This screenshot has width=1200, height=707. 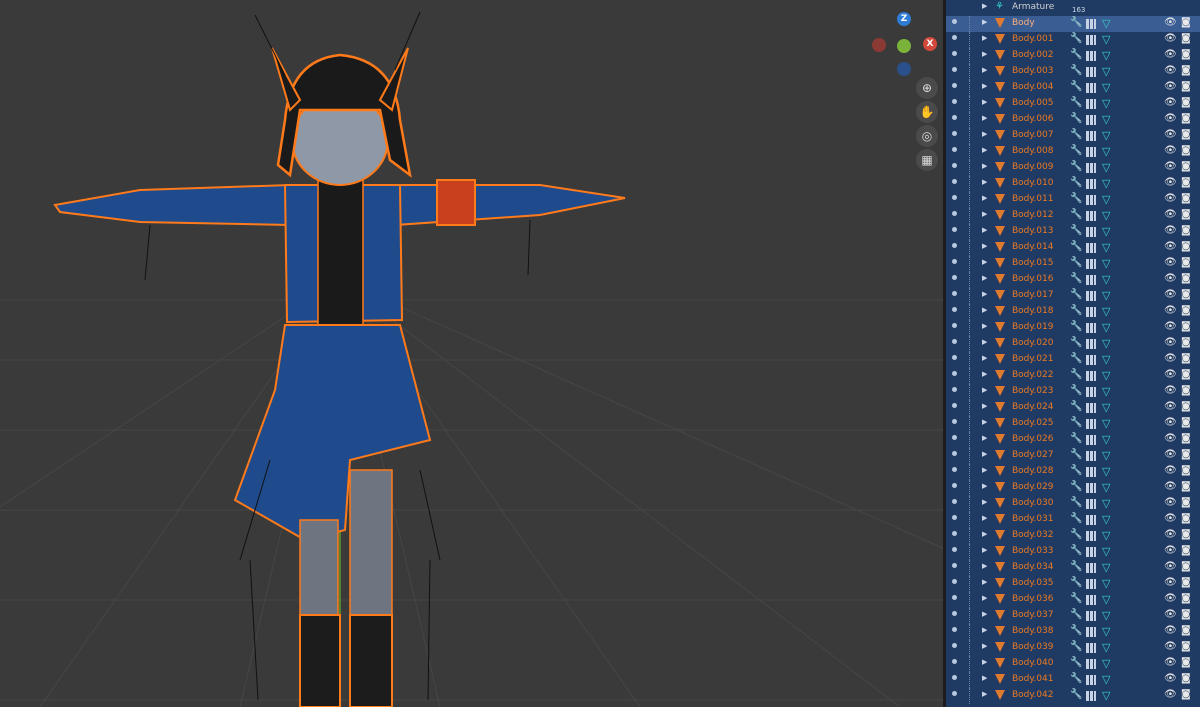 What do you see at coordinates (1073, 536) in the screenshot?
I see `outliner-row: ▶ Body.032 🔧 ▽ 👁 ◙` at bounding box center [1073, 536].